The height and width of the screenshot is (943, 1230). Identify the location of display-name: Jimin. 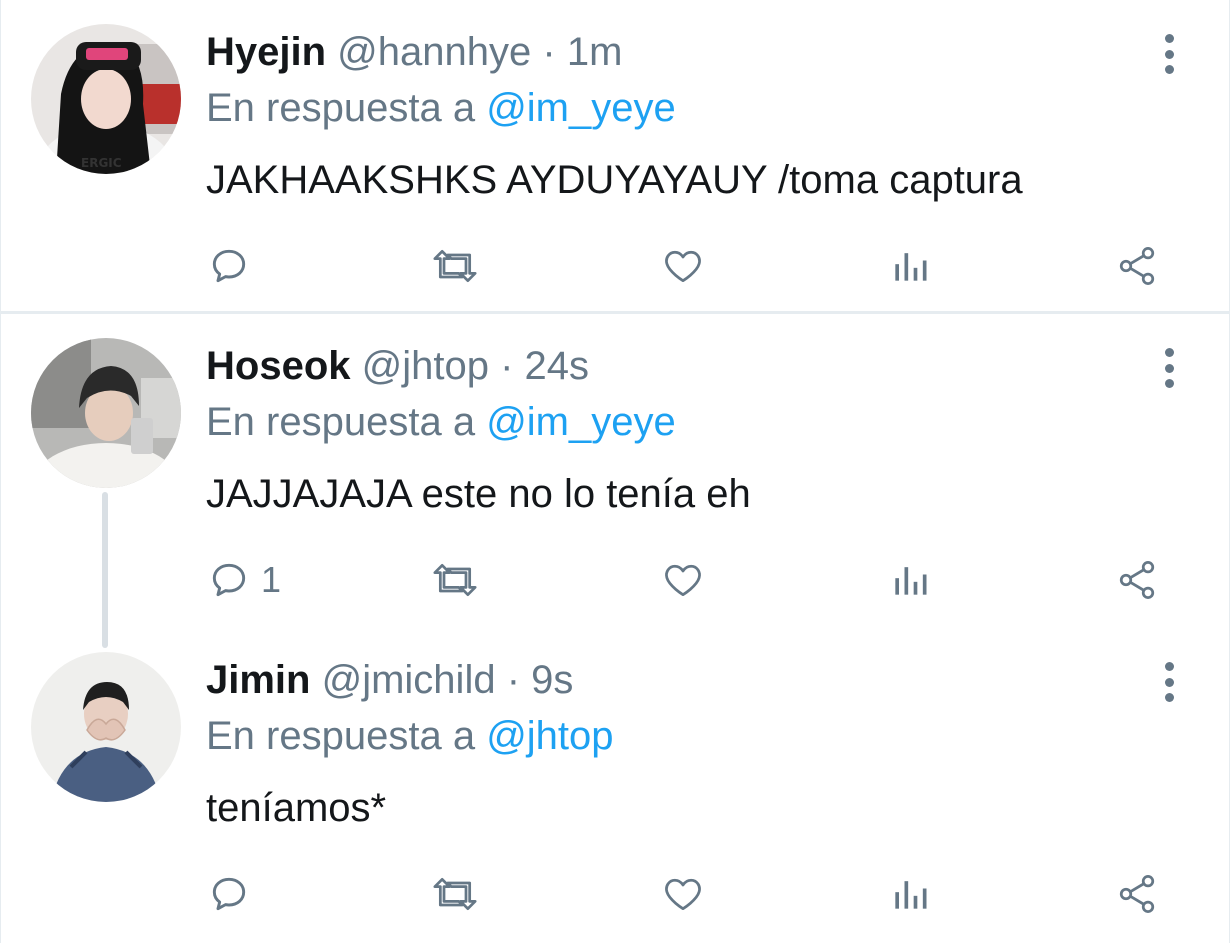
(258, 680).